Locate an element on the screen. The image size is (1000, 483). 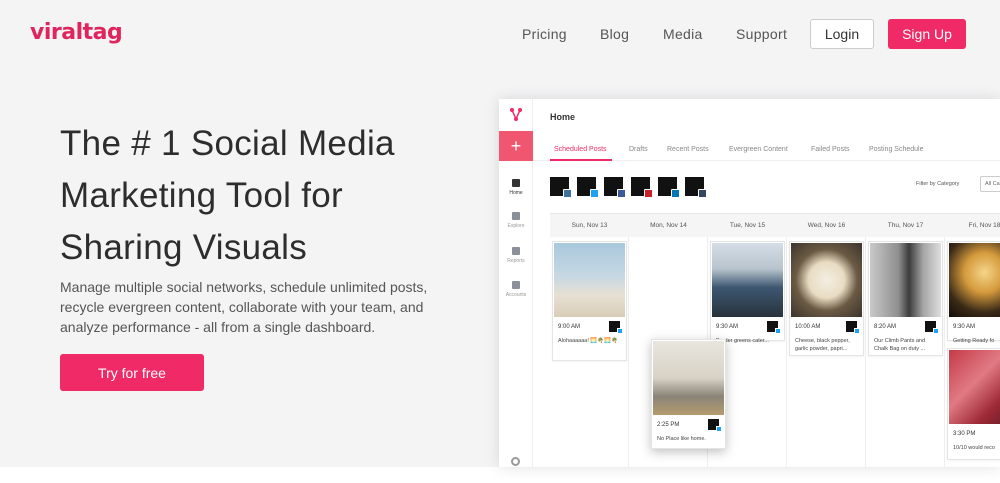
post-time: 10:00 AM is located at coordinates (808, 327).